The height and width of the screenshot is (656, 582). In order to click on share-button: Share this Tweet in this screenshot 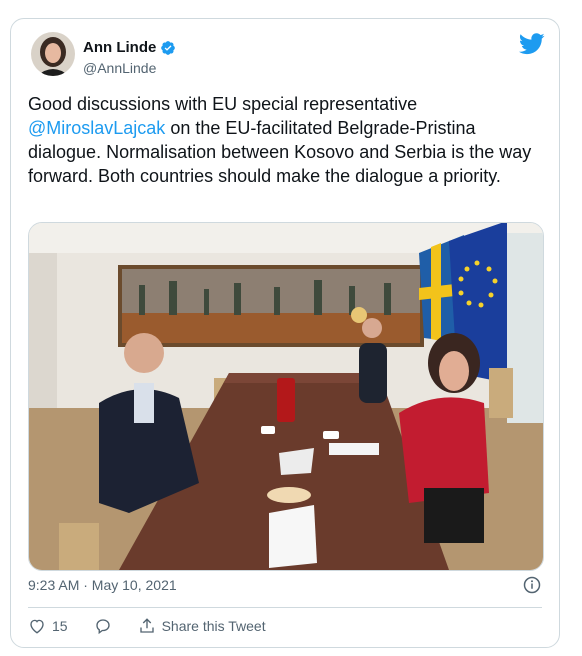, I will do `click(202, 626)`.